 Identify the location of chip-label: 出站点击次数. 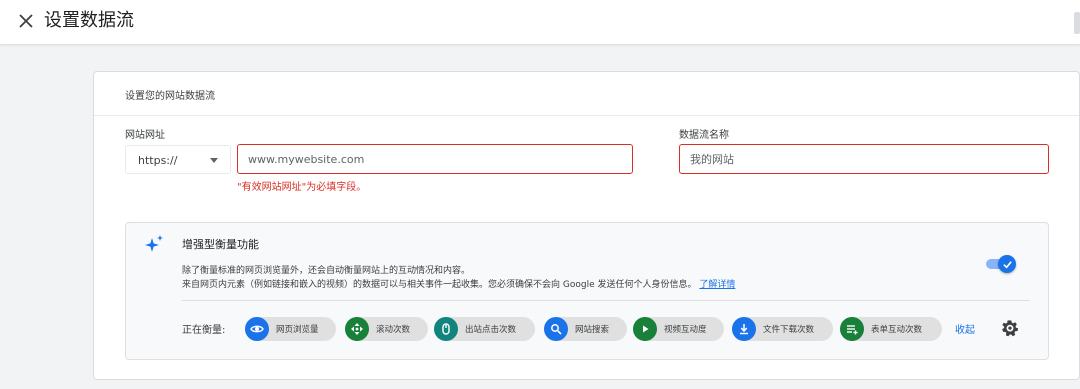
(491, 330).